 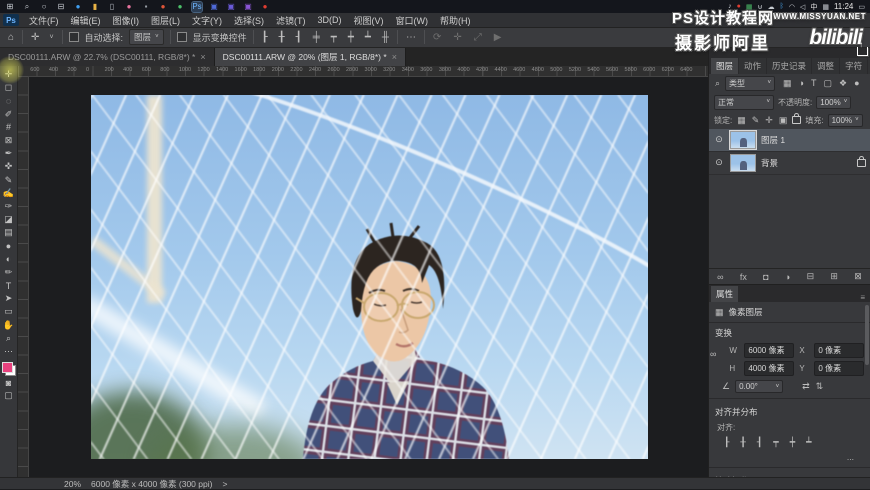 I want to click on smart-object-filter-icon: ❖, so click(x=843, y=83).